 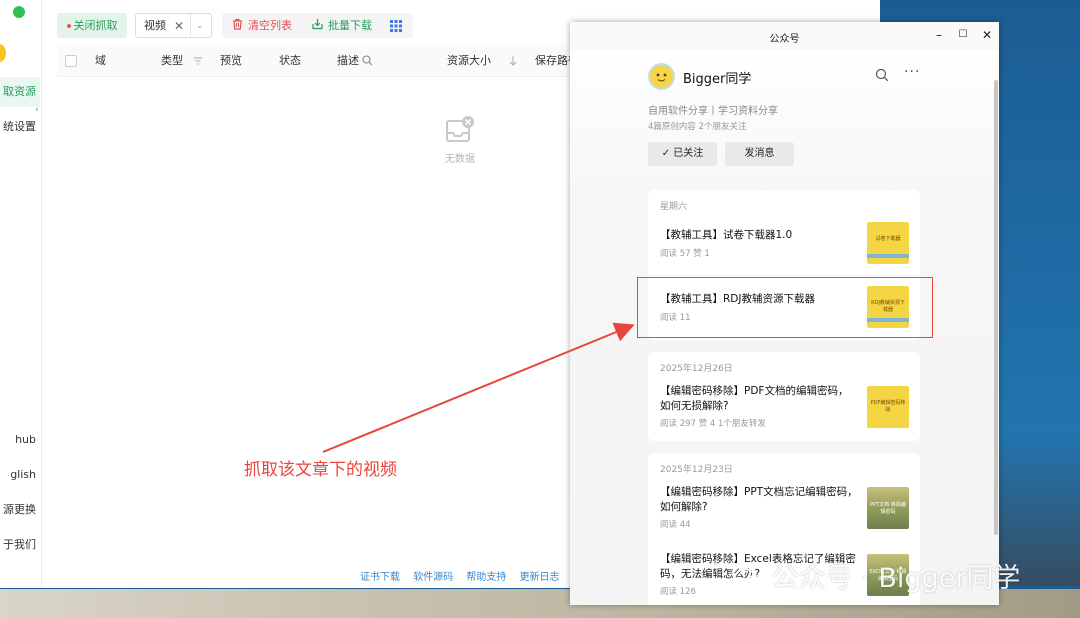 I want to click on sidebar: 取资源 统设置 hub glish 源更换 于我们, so click(x=21, y=294).